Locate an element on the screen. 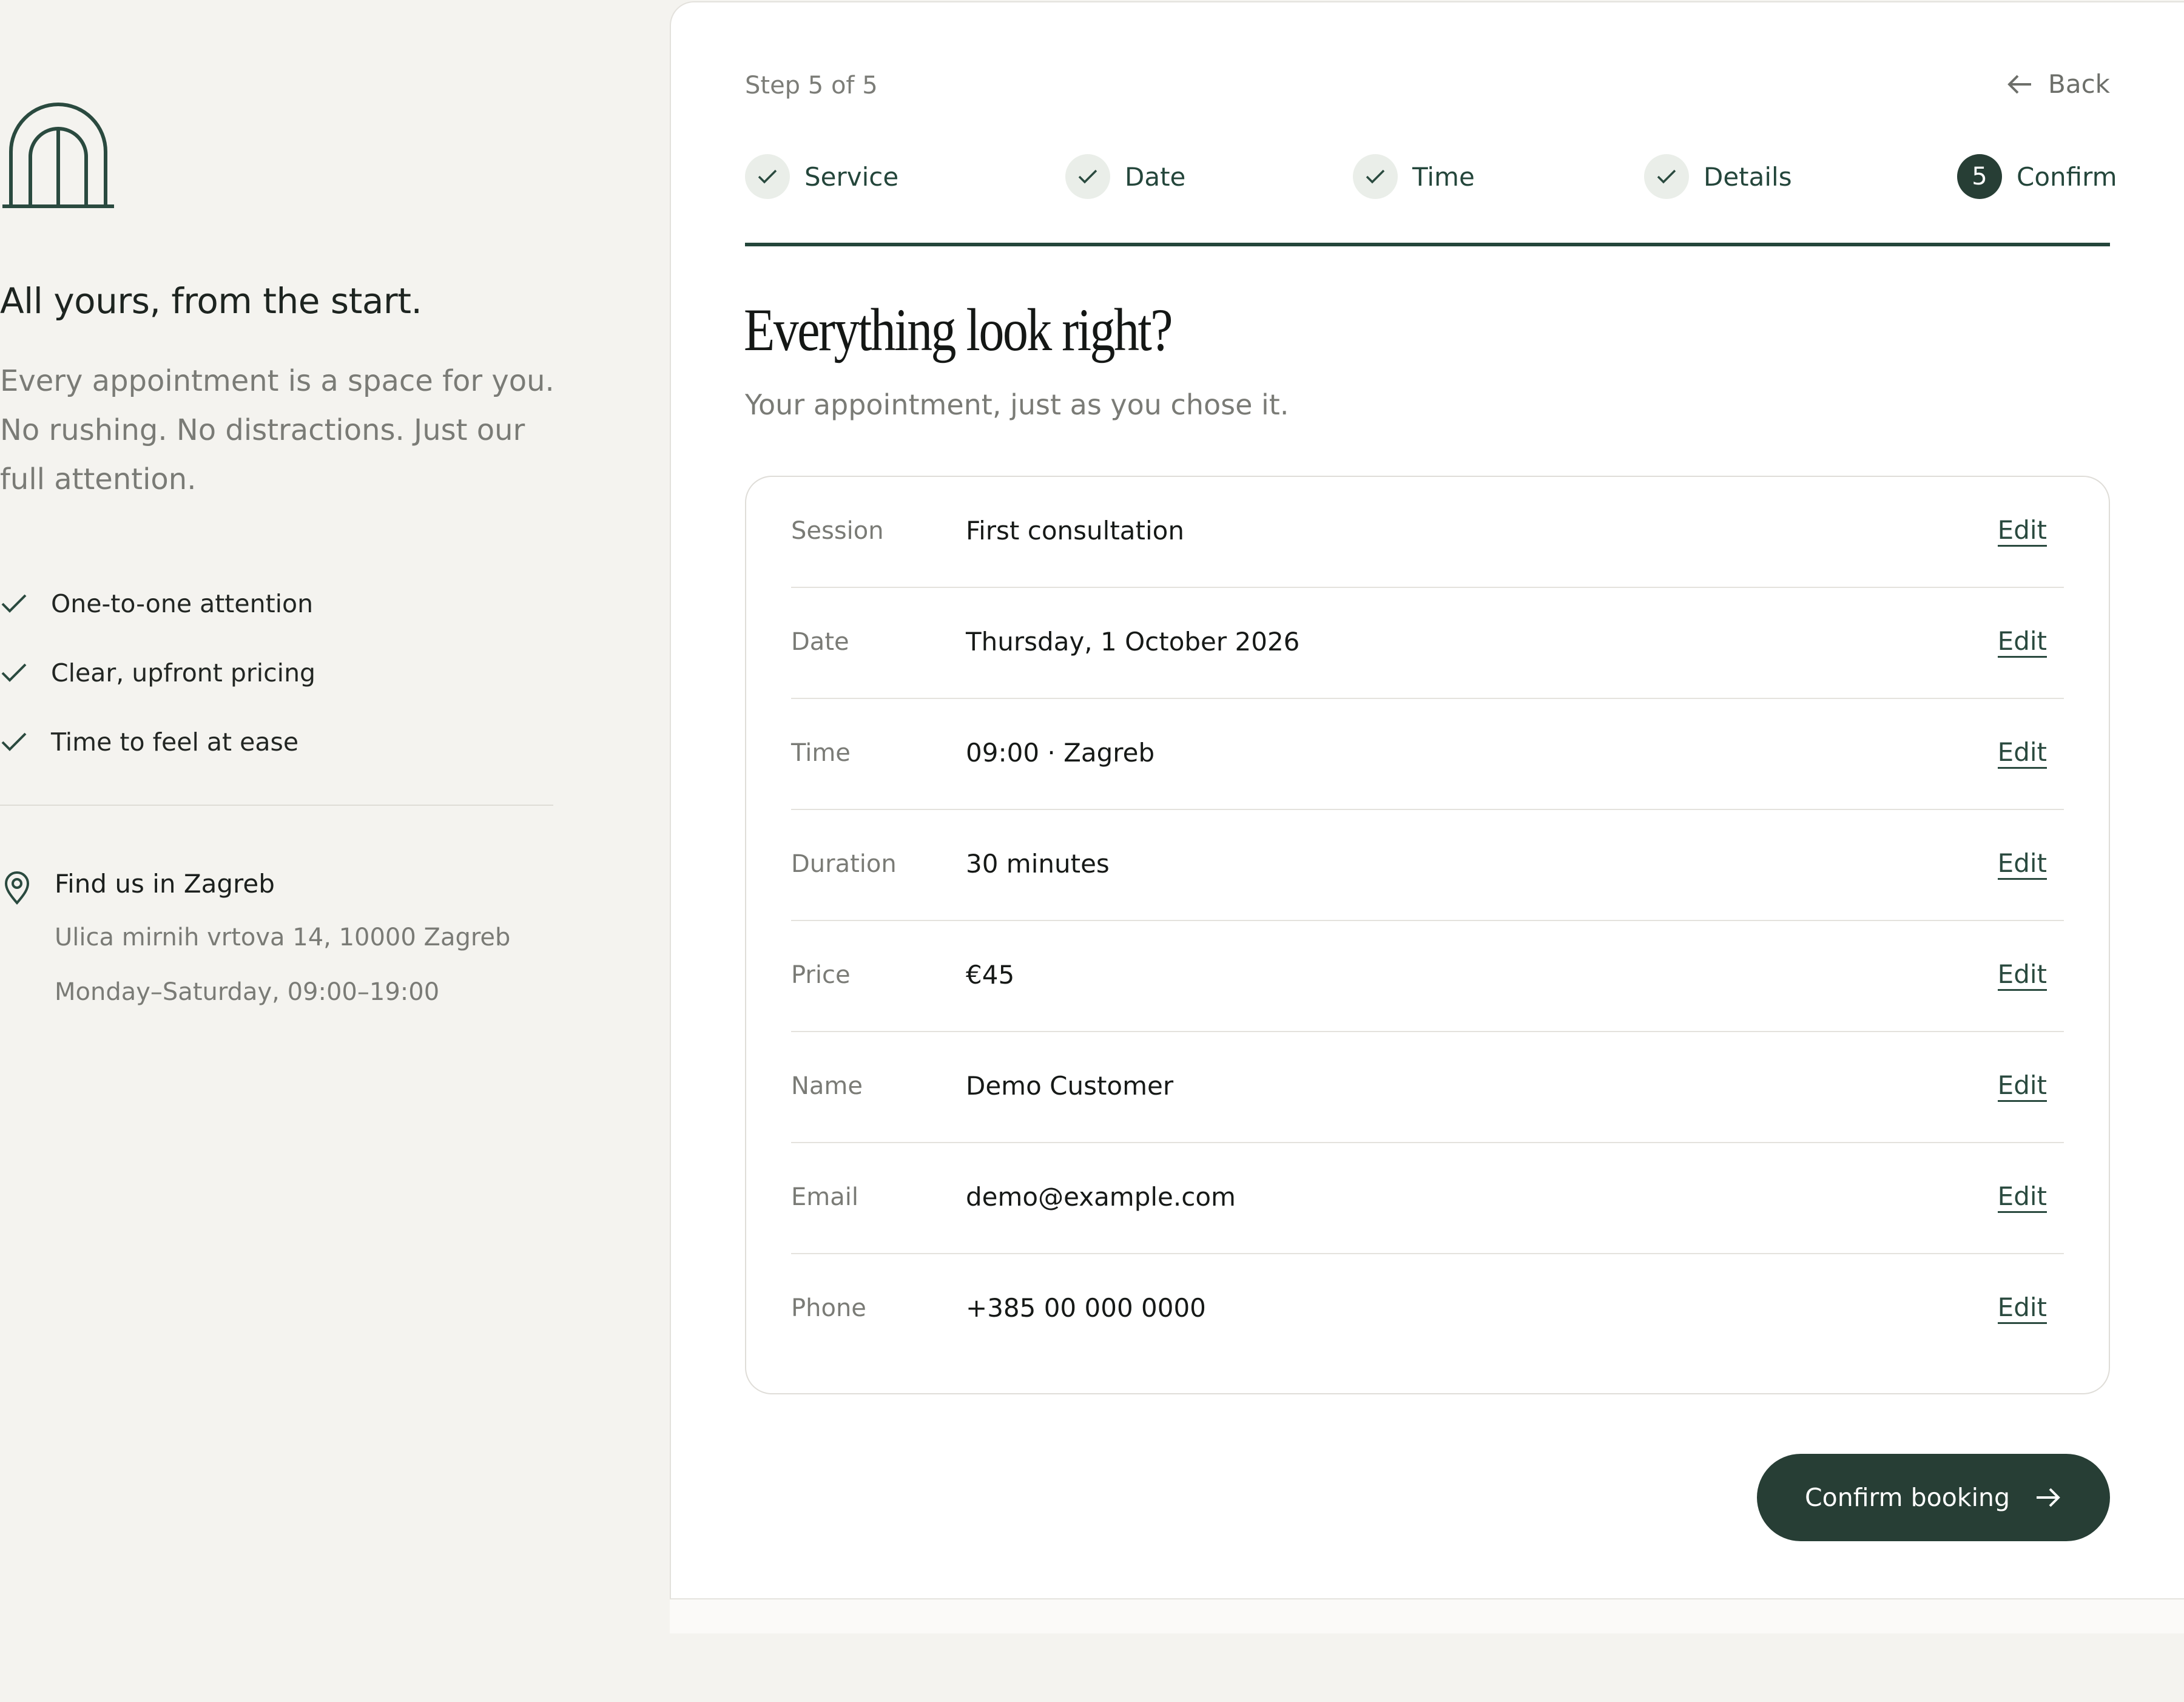 The width and height of the screenshot is (2184, 1702). arch-icon is located at coordinates (58, 155).